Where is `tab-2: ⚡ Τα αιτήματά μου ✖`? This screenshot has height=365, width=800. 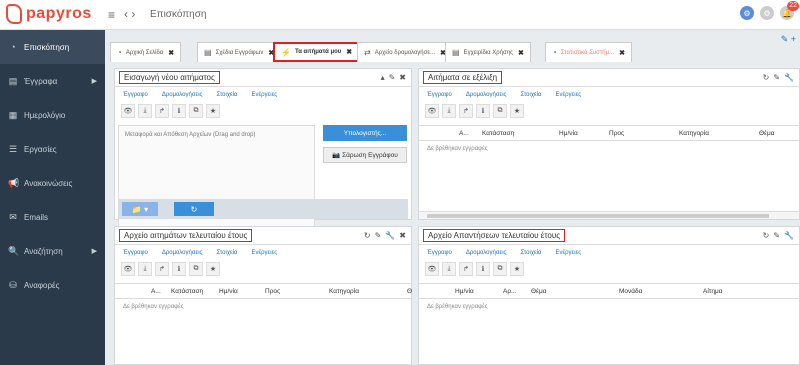
tab-2: ⚡ Τα αιτήματά μου ✖ is located at coordinates (317, 52).